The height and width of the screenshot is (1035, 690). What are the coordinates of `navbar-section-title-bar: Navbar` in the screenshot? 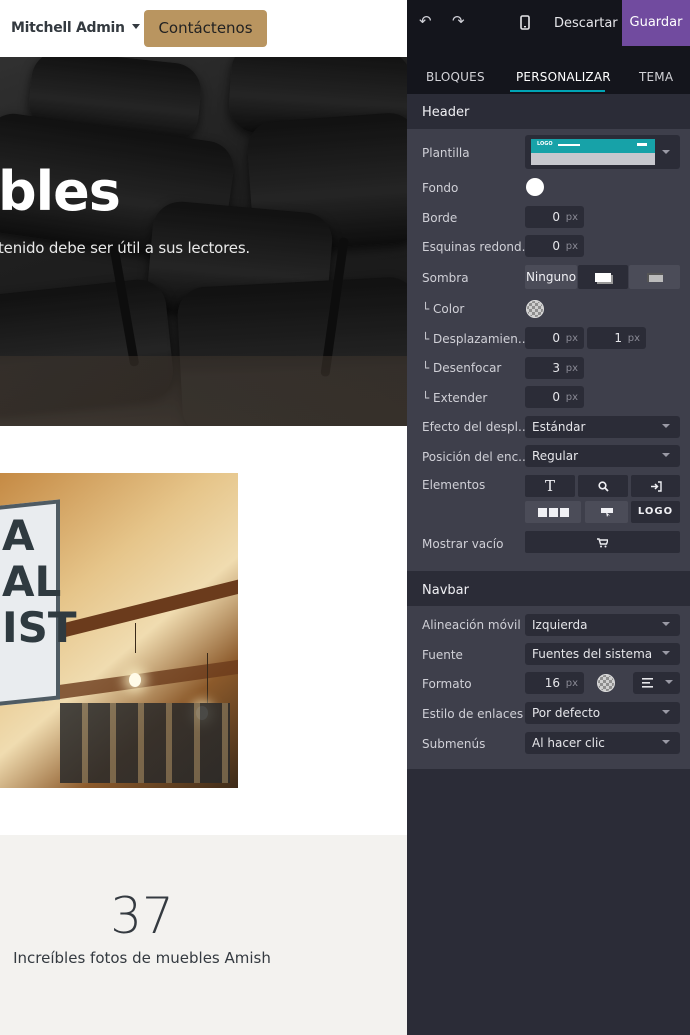 It's located at (548, 588).